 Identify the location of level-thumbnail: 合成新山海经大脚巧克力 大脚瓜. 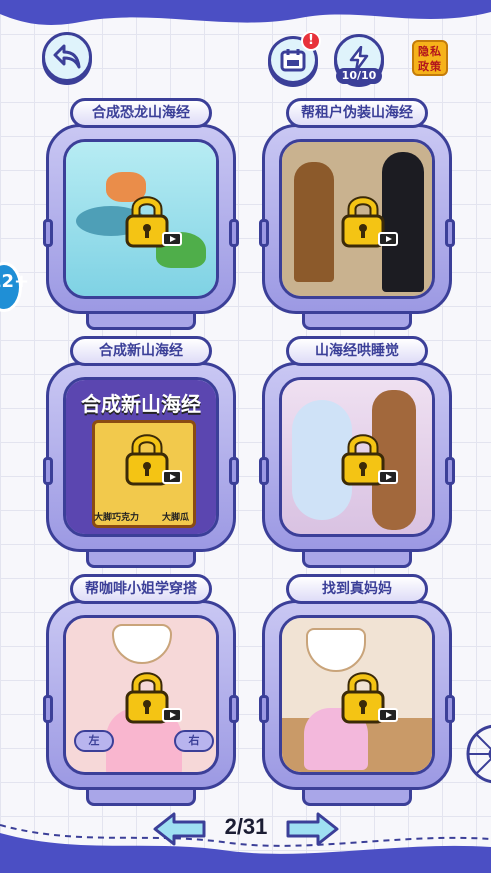
(141, 457).